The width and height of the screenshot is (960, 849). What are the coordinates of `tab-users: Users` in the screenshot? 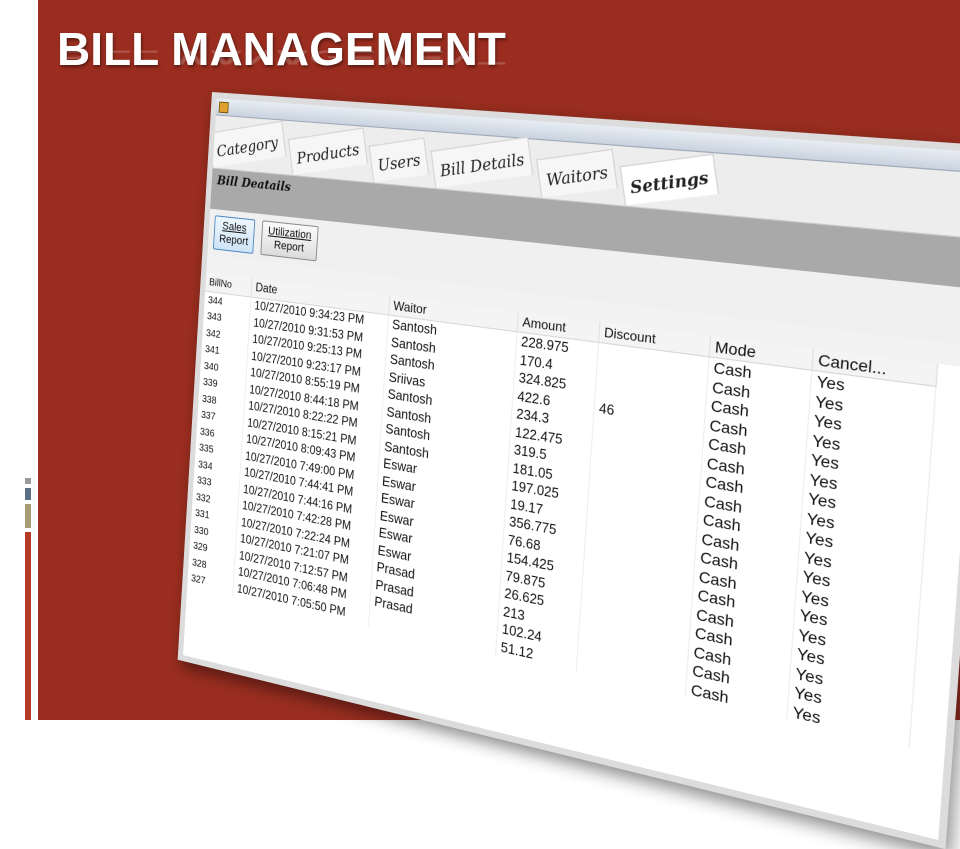 It's located at (399, 160).